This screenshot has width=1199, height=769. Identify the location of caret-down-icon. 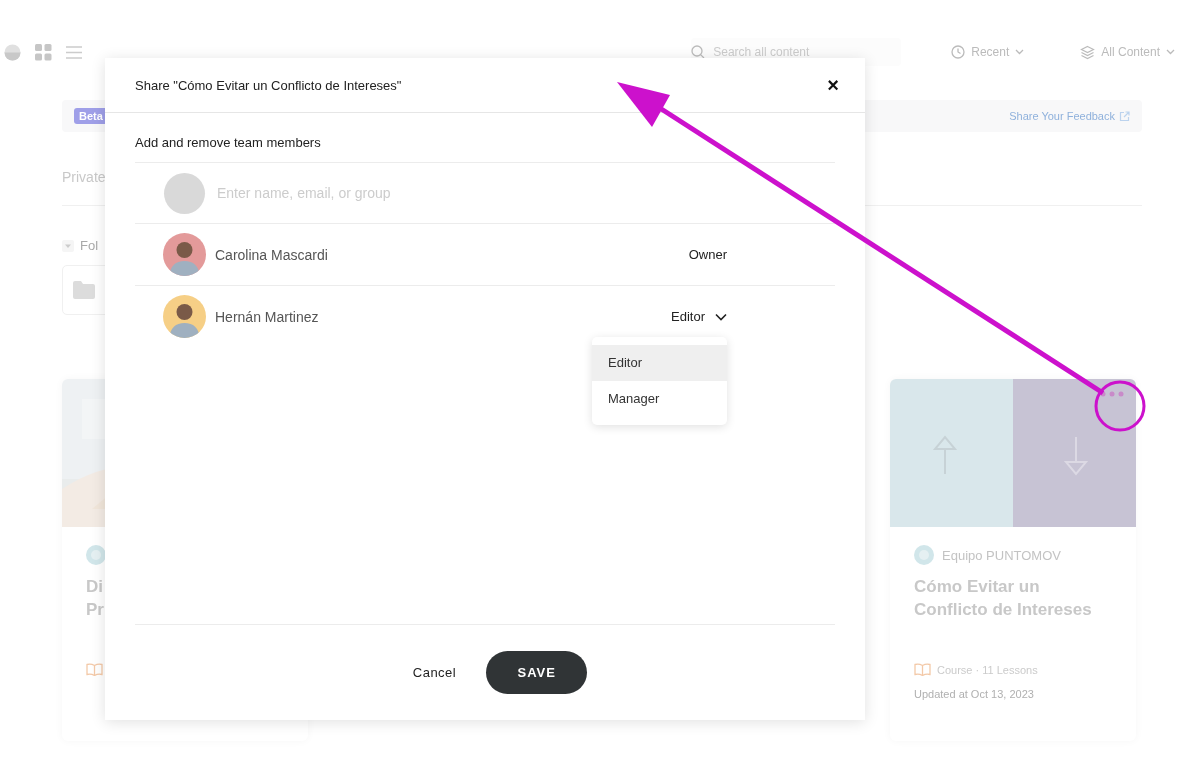
(68, 245).